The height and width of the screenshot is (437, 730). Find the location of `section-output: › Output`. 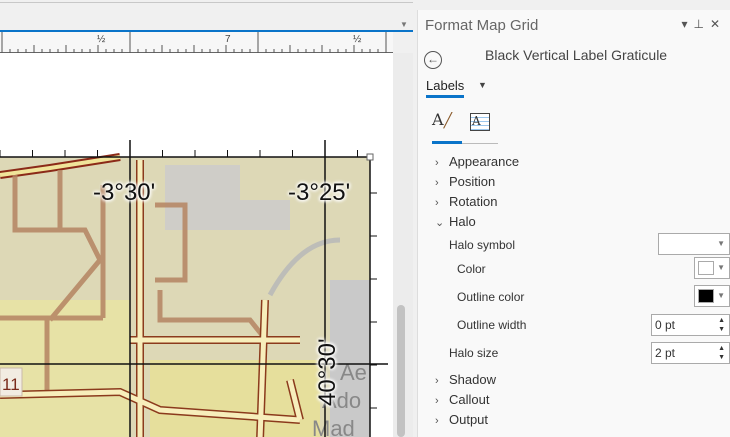

section-output: › Output is located at coordinates (461, 419).